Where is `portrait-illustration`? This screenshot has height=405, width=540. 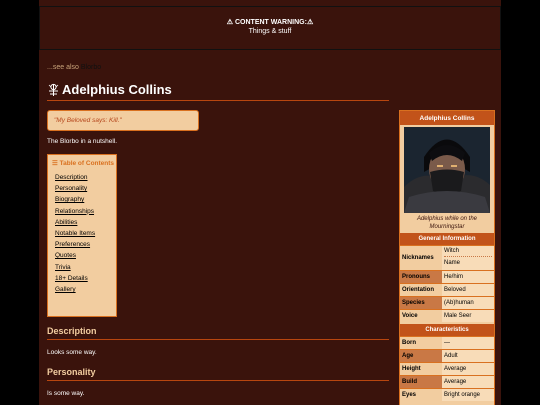
portrait-illustration is located at coordinates (447, 170).